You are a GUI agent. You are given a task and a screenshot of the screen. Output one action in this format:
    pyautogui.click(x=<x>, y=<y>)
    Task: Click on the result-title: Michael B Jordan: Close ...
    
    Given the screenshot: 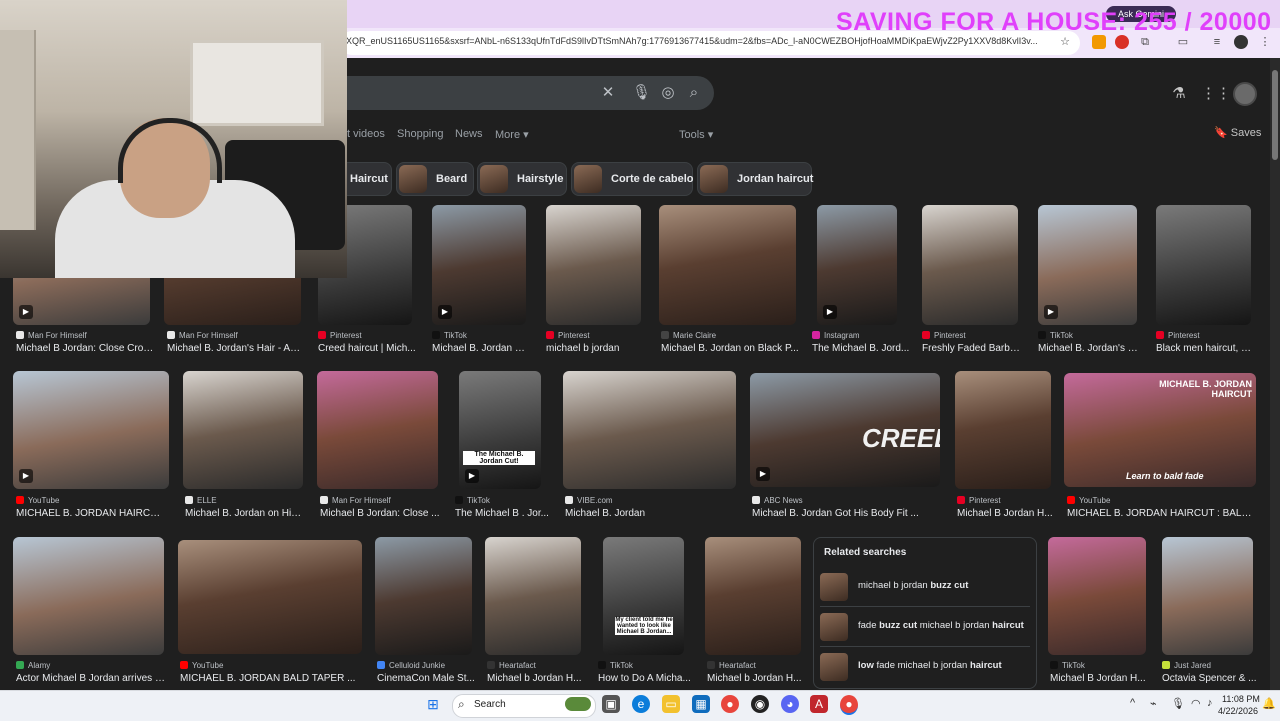 What is the action you would take?
    pyautogui.click(x=380, y=513)
    